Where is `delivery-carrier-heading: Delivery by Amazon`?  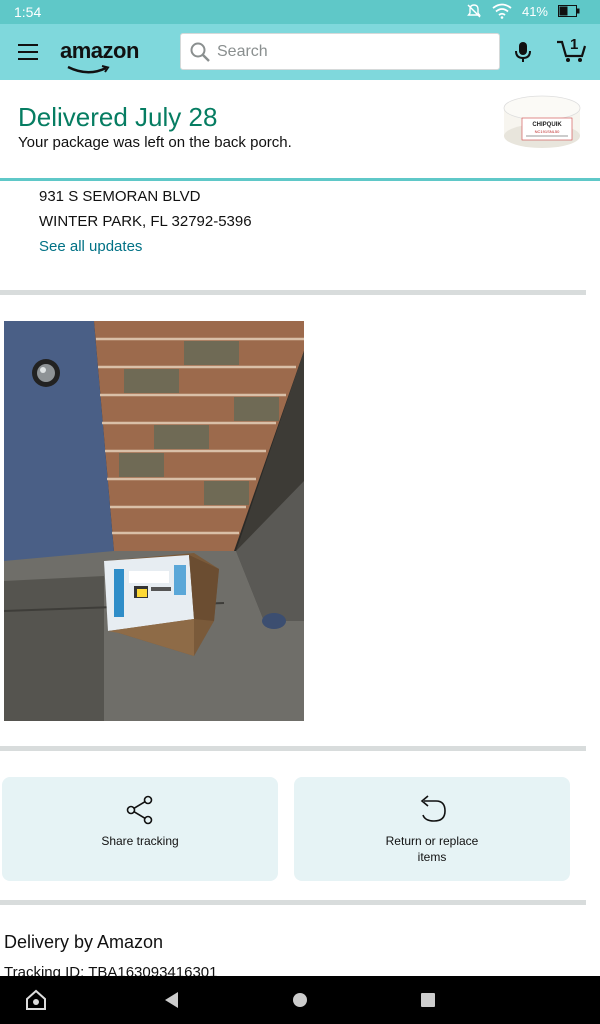 delivery-carrier-heading: Delivery by Amazon is located at coordinates (84, 942).